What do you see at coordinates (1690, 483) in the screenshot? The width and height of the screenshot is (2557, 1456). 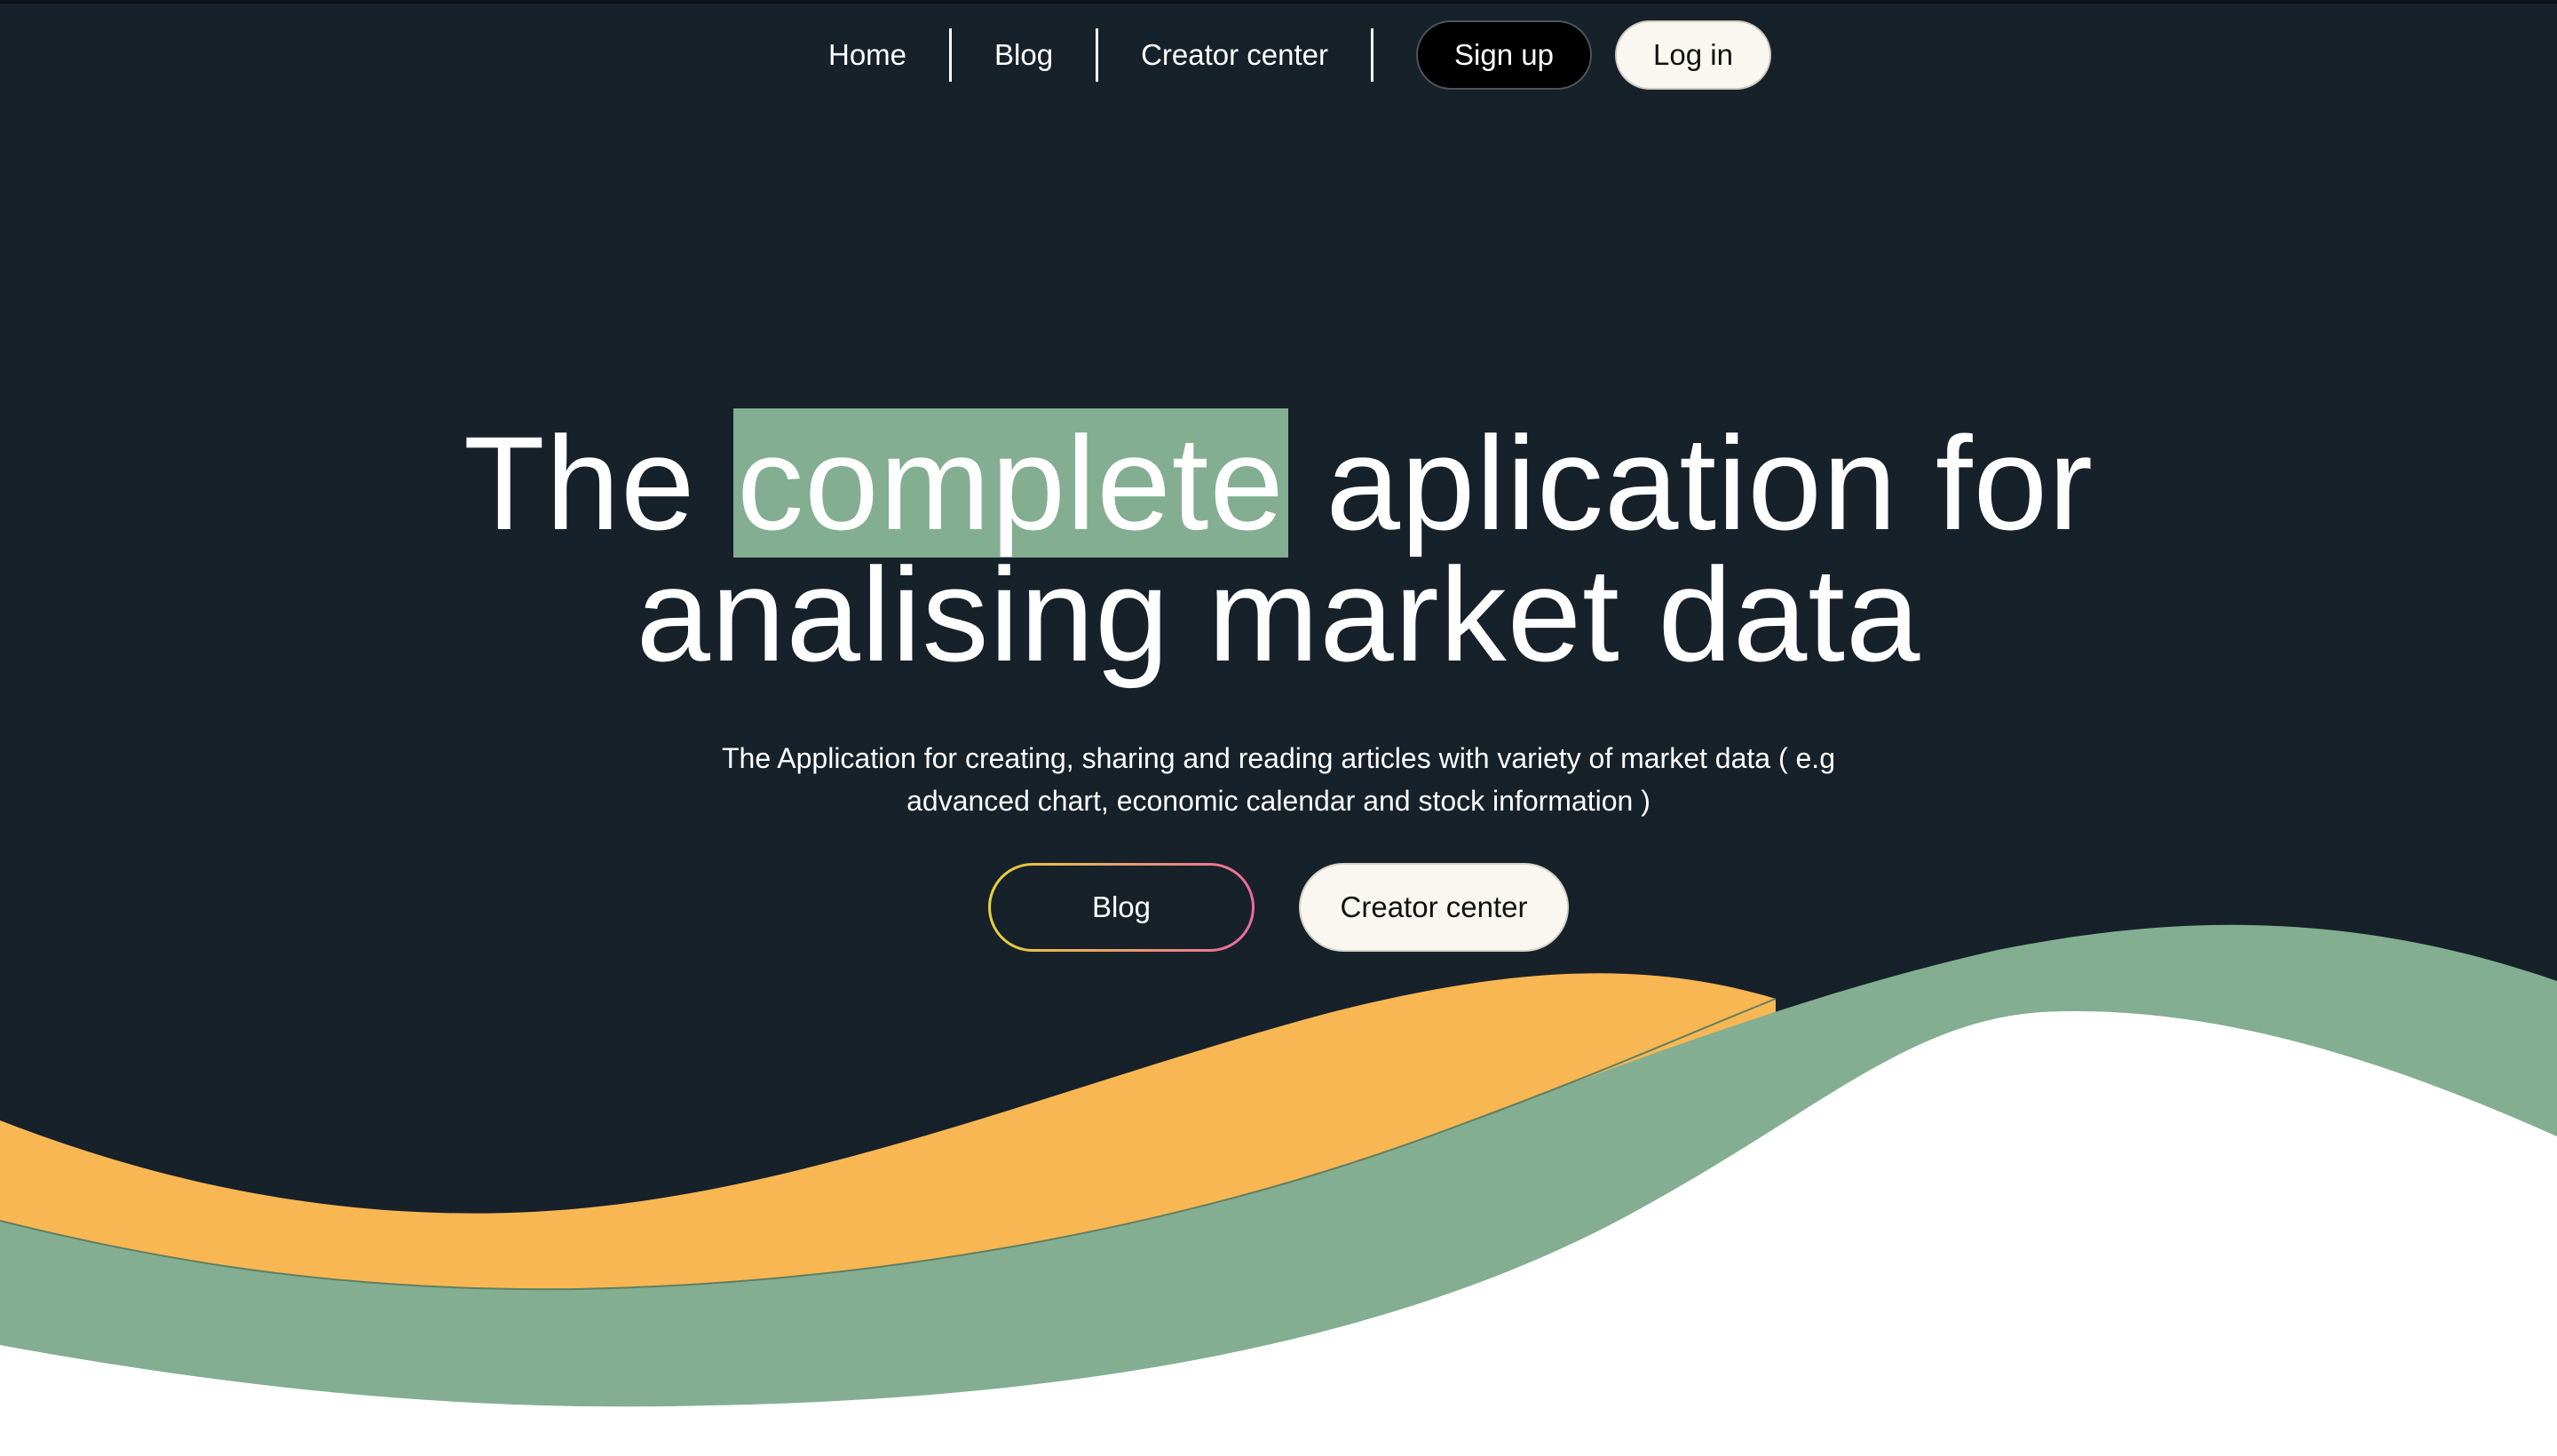 I see `hero-title-line1-end: aplication for` at bounding box center [1690, 483].